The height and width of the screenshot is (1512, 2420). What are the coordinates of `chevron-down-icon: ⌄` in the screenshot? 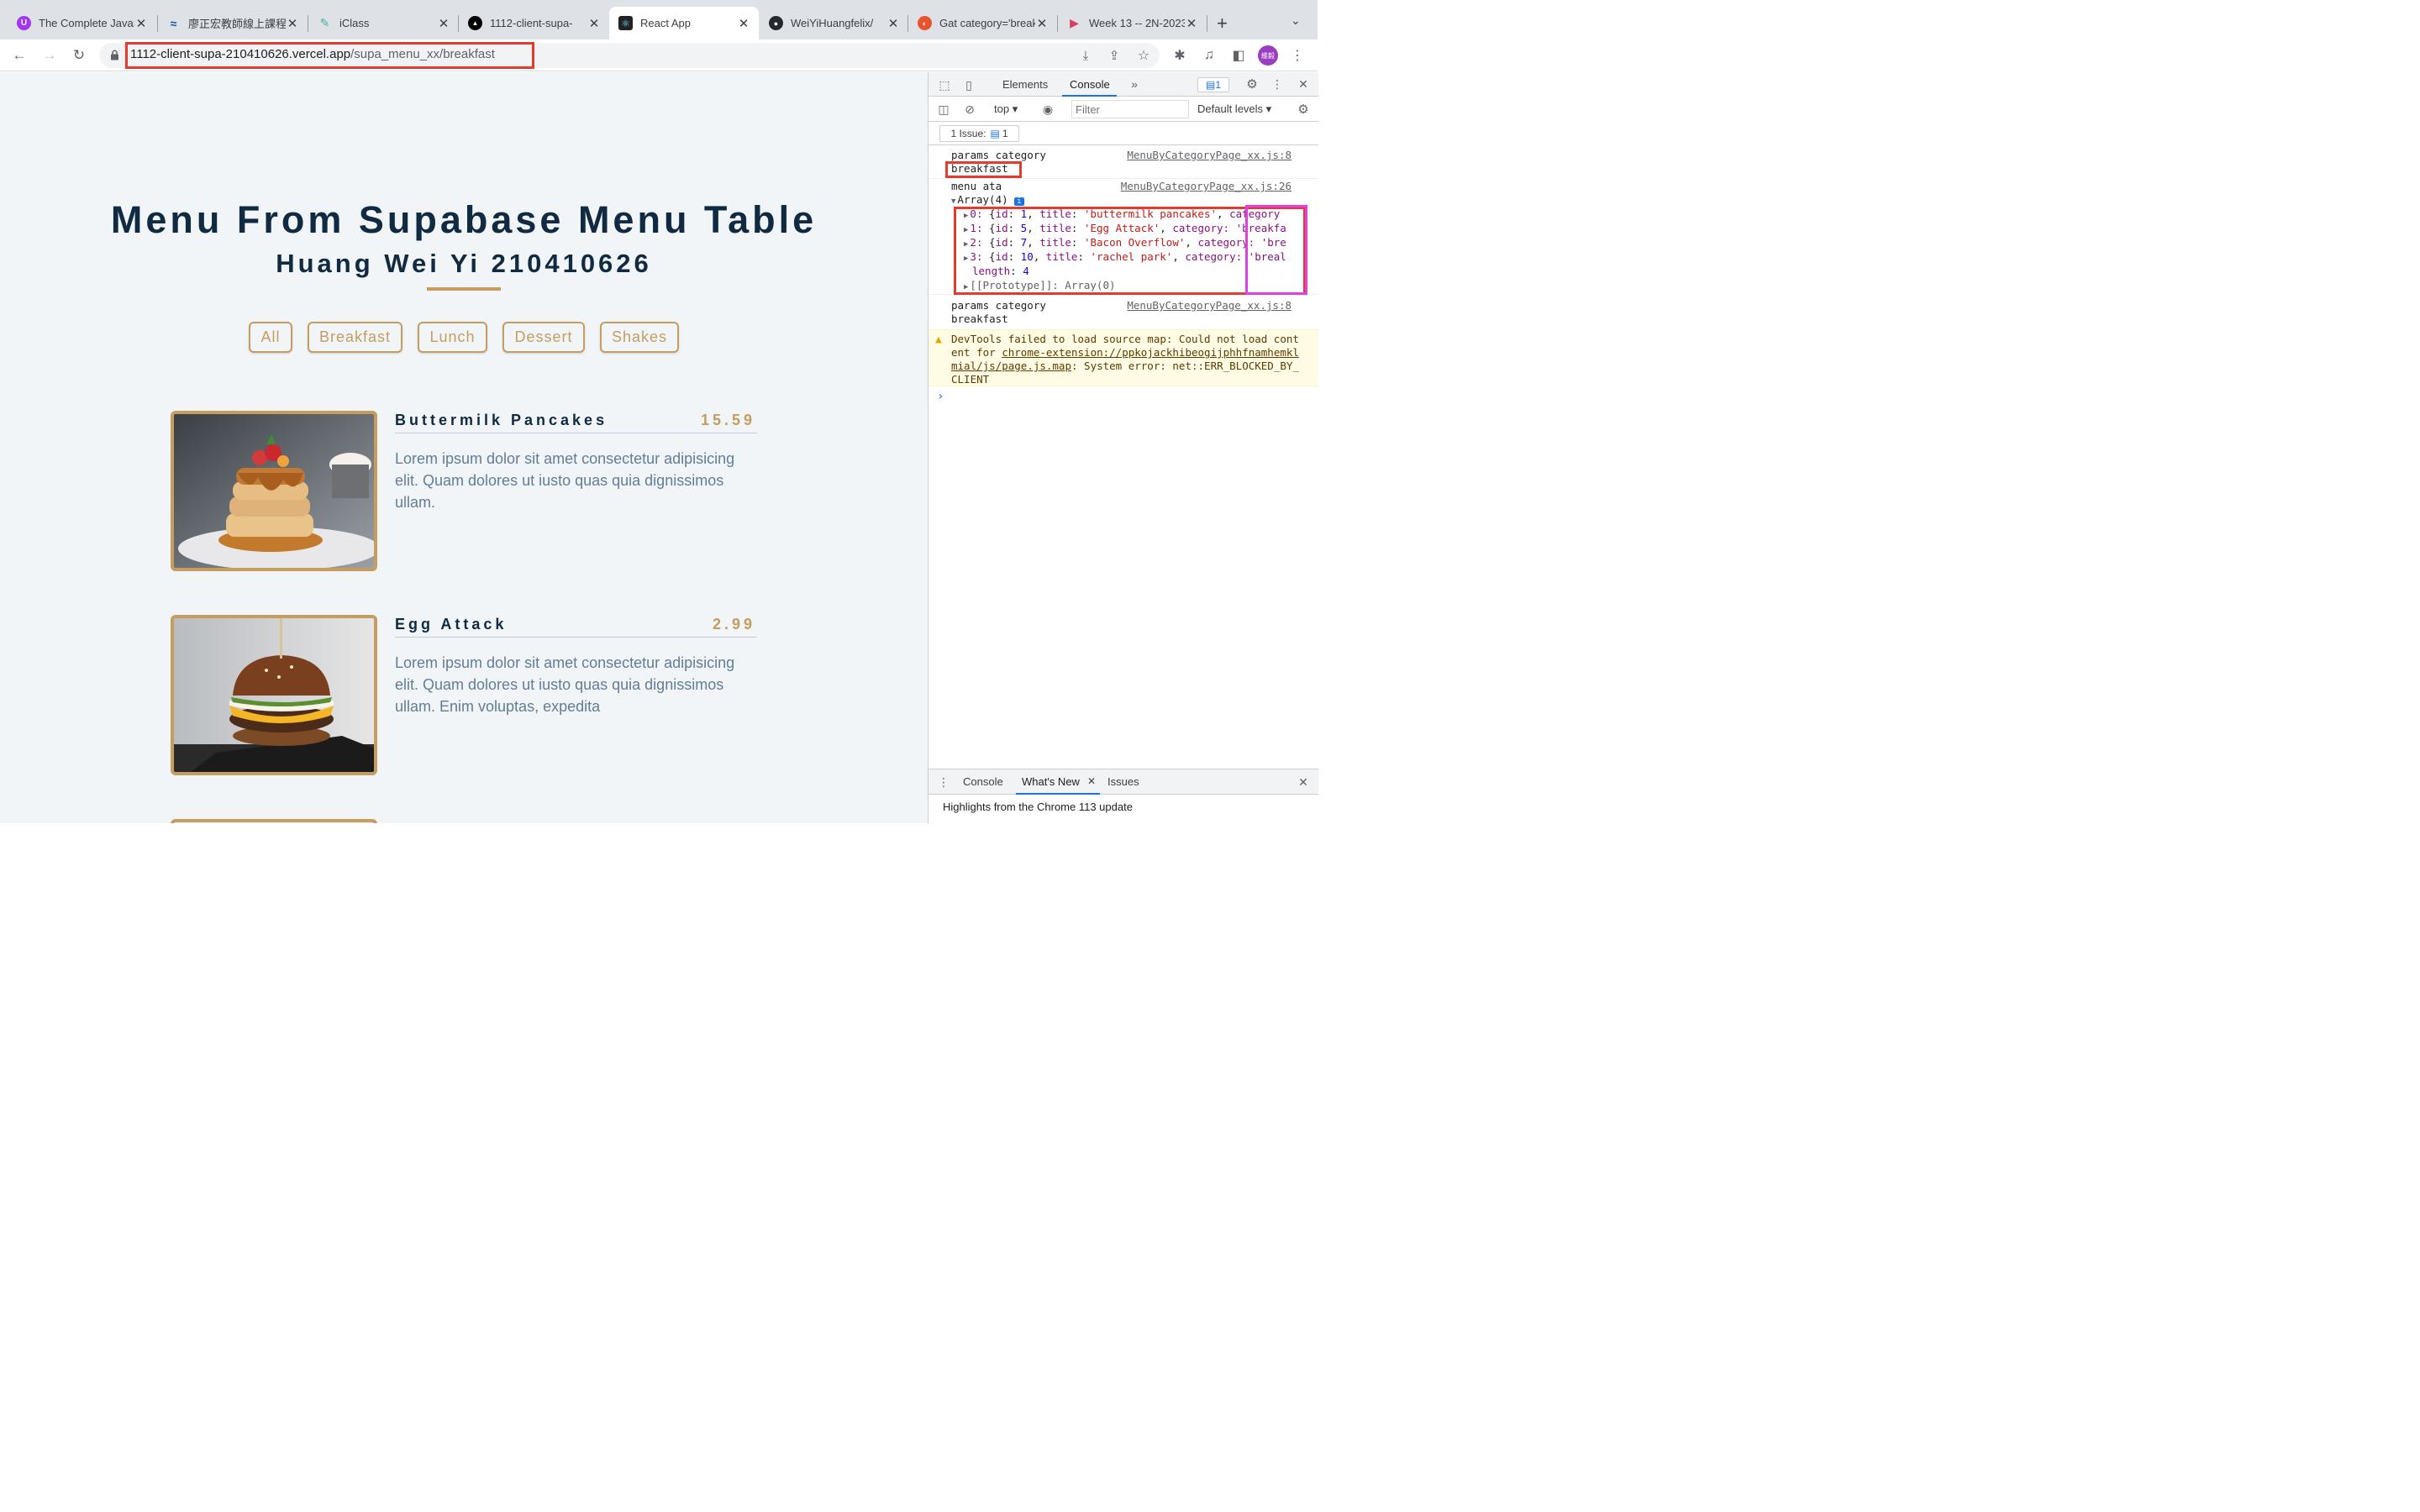 It's located at (1296, 20).